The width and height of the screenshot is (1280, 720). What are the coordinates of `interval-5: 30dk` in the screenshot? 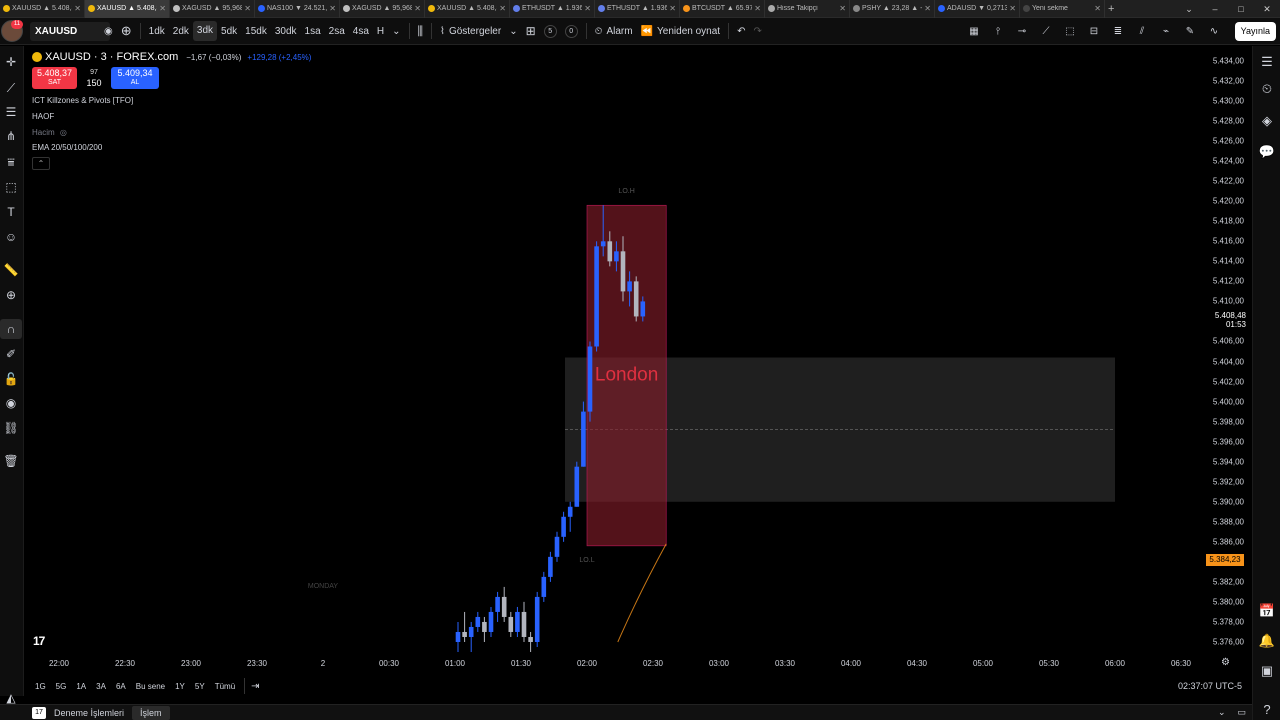 It's located at (286, 31).